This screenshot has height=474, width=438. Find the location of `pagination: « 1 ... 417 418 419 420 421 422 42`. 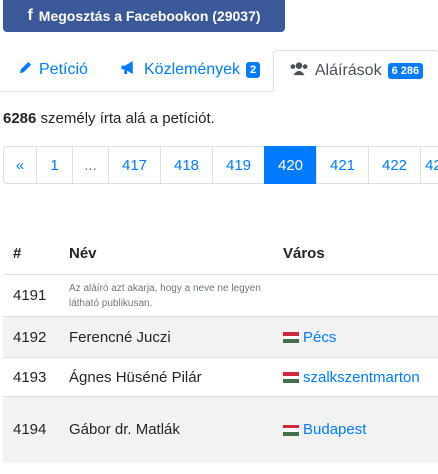

pagination: « 1 ... 417 418 419 420 421 422 42 is located at coordinates (220, 165).